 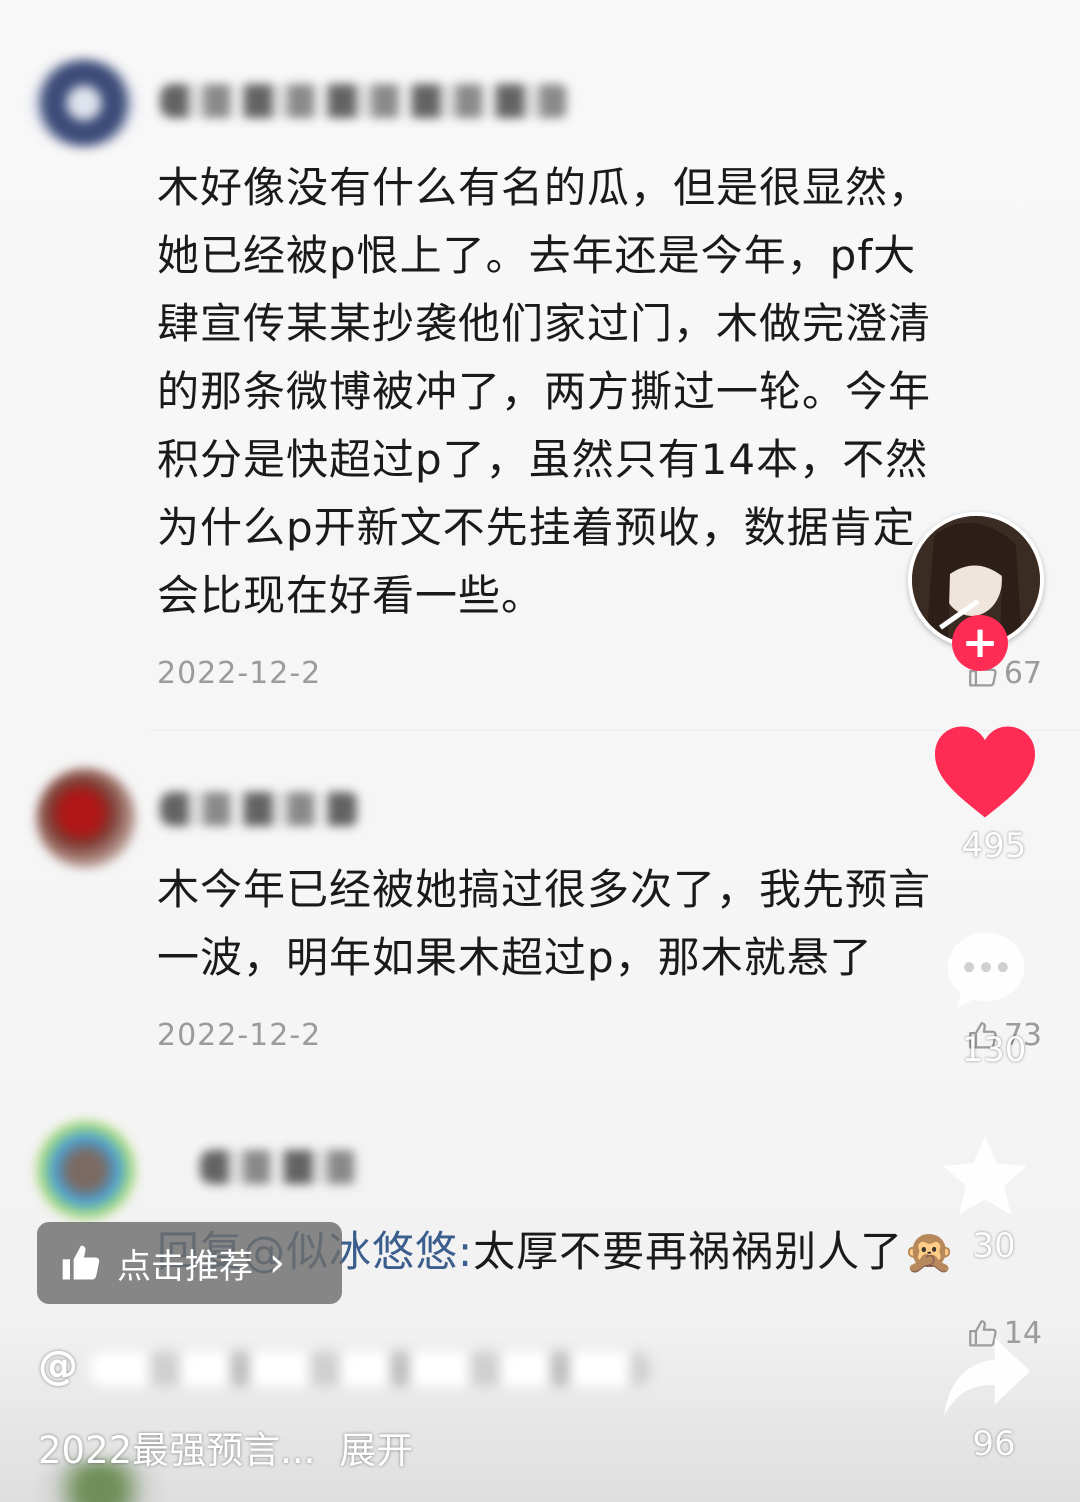 What do you see at coordinates (544, 323) in the screenshot?
I see `comment-line: 肆宣传某某抄袭他们家过门，木做完澄清` at bounding box center [544, 323].